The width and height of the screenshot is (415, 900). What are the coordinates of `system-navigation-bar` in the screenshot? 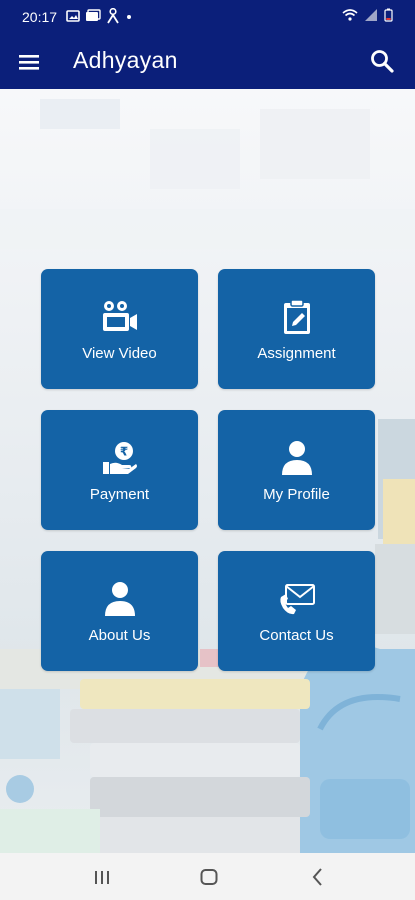 It's located at (207, 876).